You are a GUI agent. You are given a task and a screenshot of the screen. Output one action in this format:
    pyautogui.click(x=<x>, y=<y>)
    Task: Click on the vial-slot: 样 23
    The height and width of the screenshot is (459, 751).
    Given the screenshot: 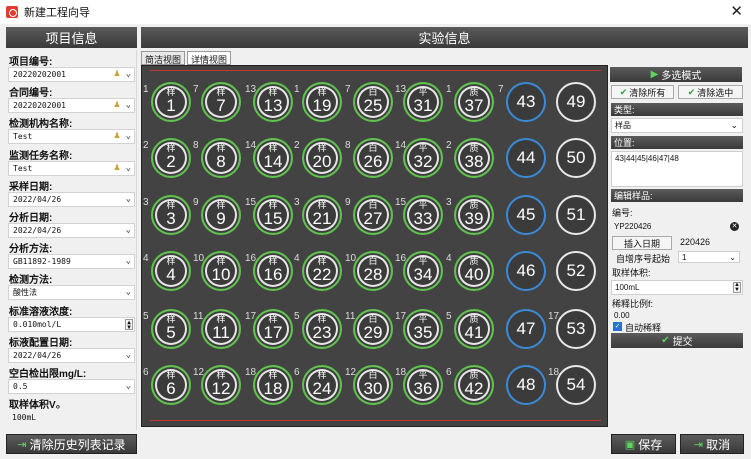 What is the action you would take?
    pyautogui.click(x=322, y=329)
    